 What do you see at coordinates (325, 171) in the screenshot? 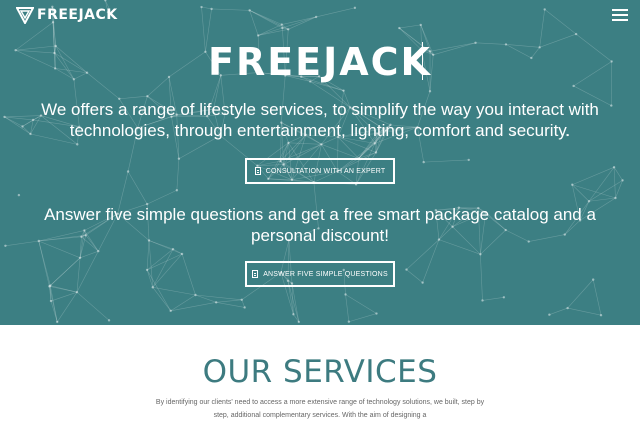
I see `consultation-button-label: CONSULTATION WITH AN EXPERT` at bounding box center [325, 171].